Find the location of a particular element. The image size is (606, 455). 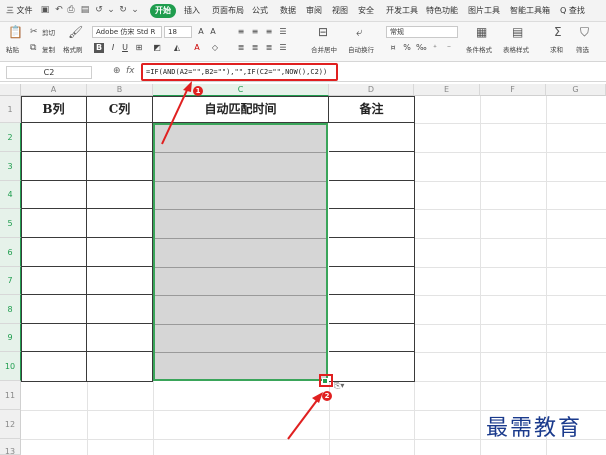

merge-center-icon: ⊟ is located at coordinates (323, 32).